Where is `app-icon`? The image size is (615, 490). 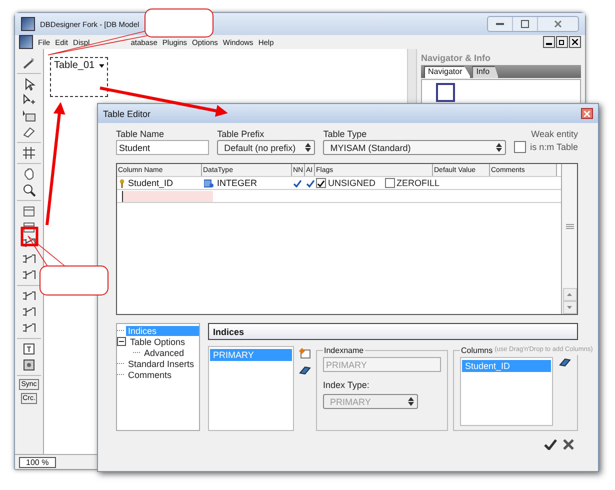
app-icon is located at coordinates (28, 24).